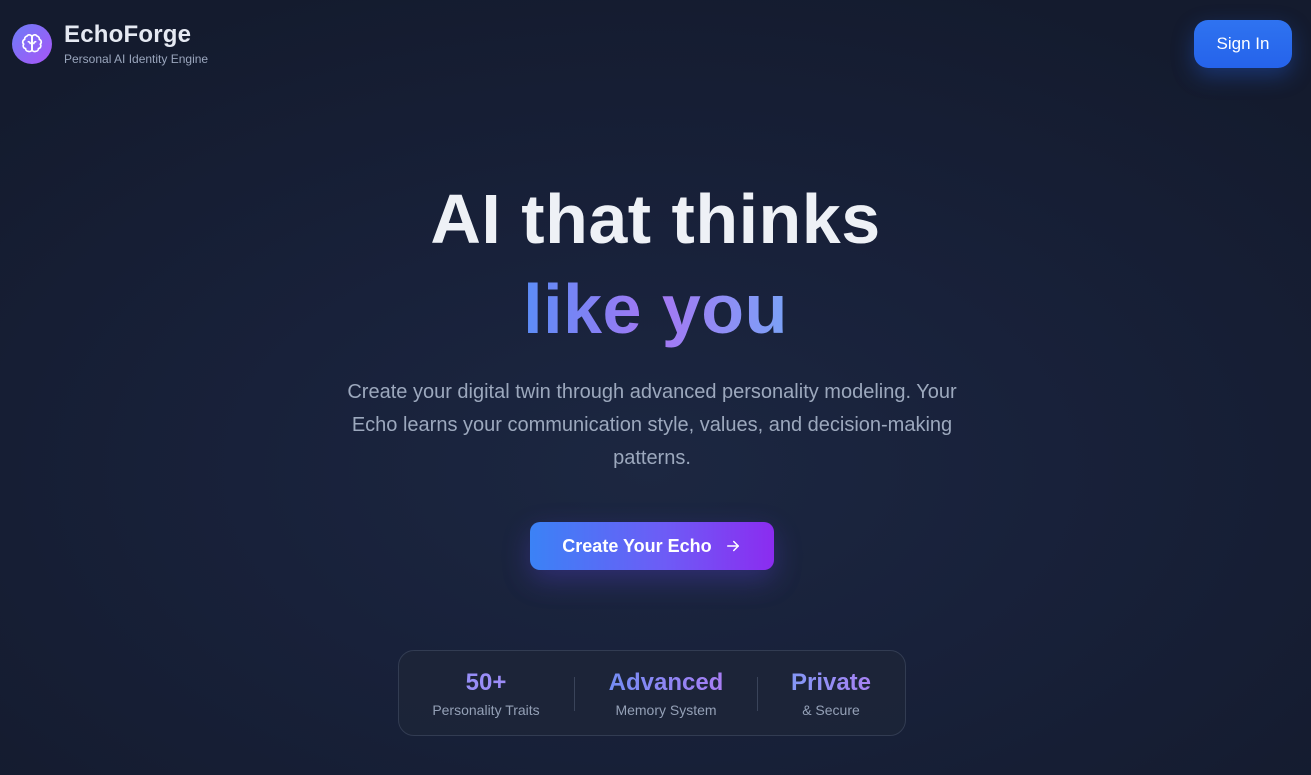 The image size is (1311, 775). I want to click on brand-tagline: Personal AI Identity Engine, so click(136, 59).